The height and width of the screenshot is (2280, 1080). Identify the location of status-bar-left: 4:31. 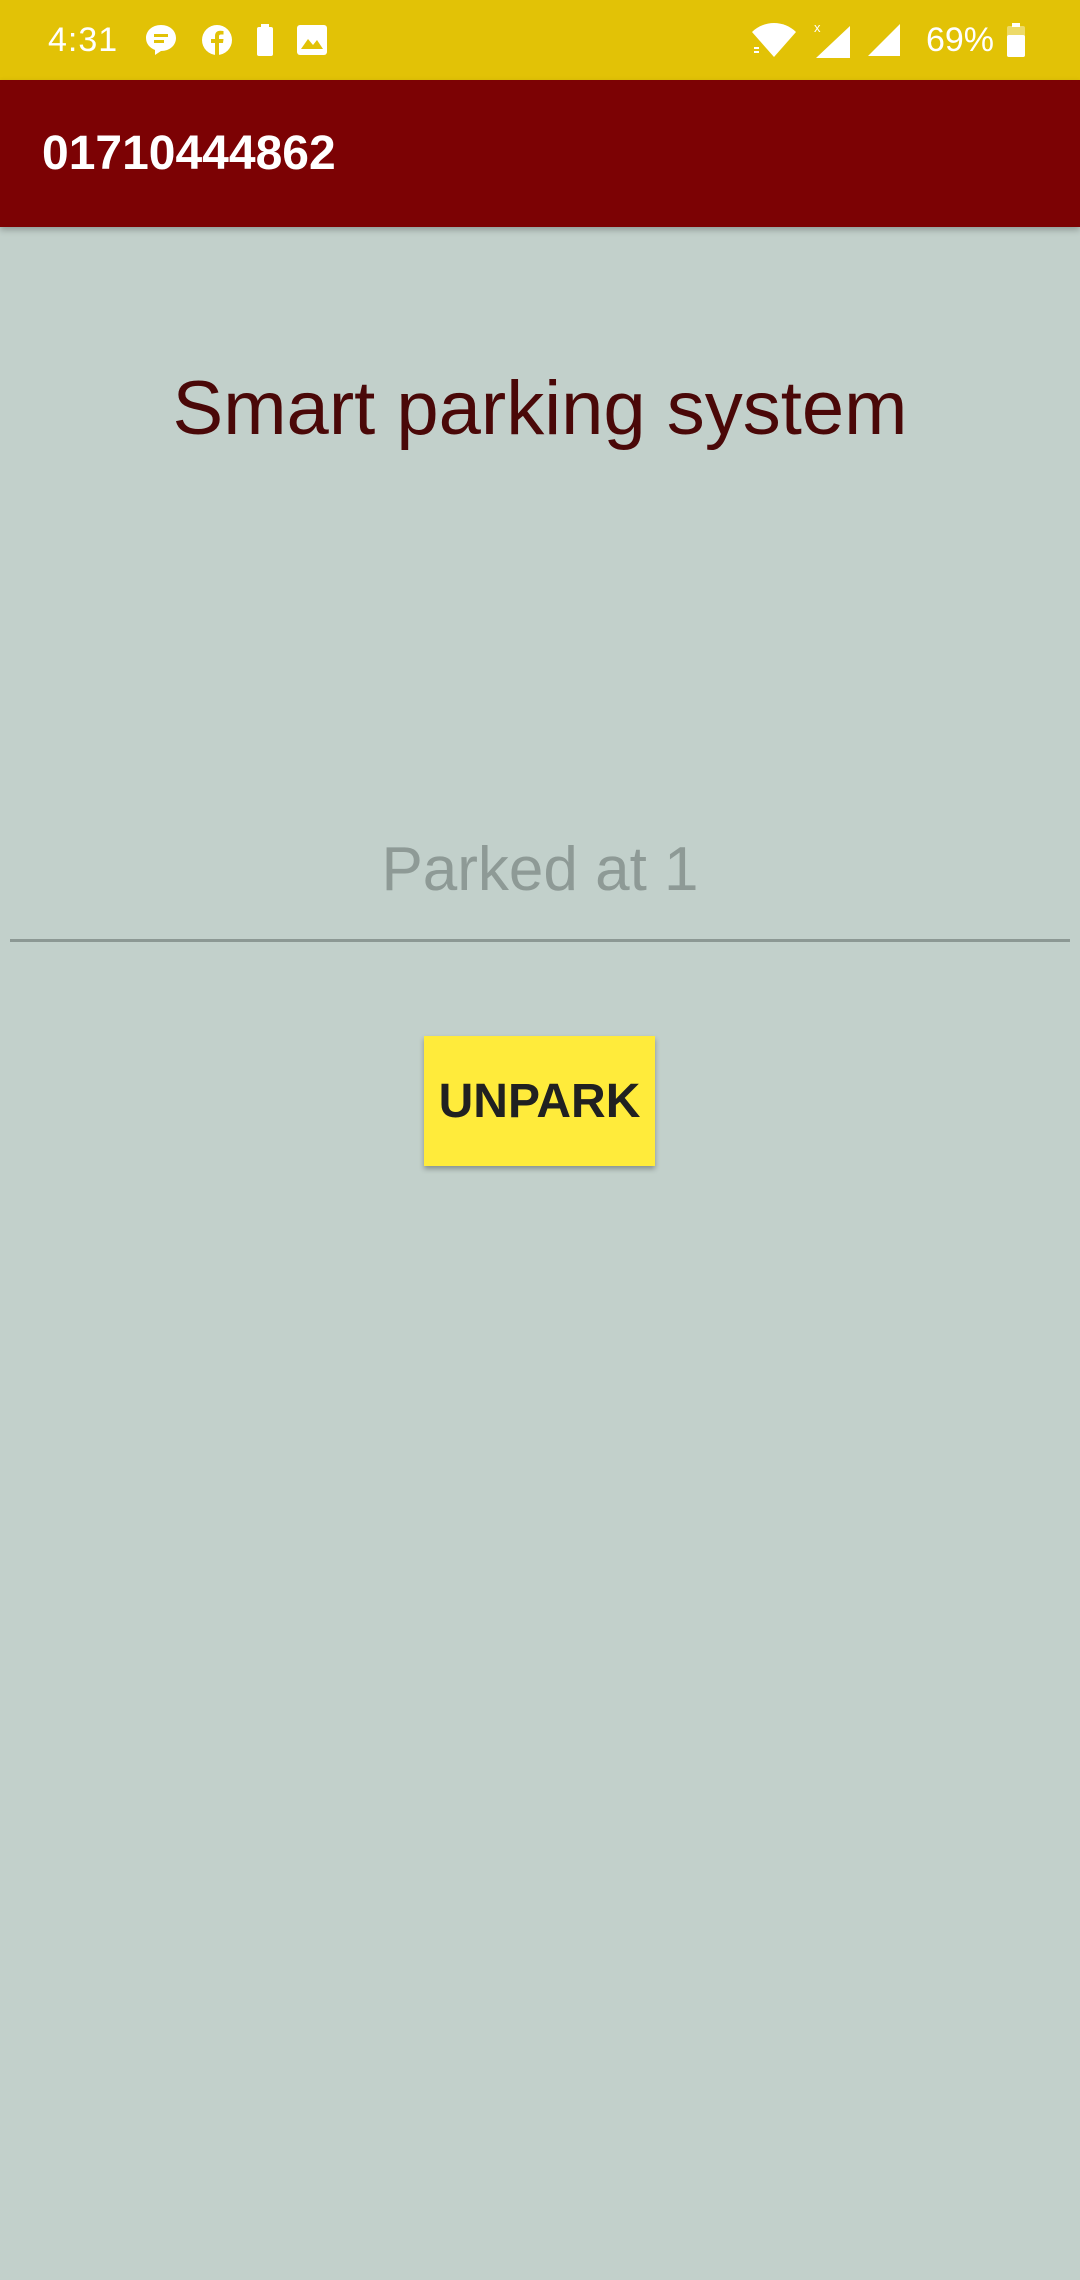
(199, 40).